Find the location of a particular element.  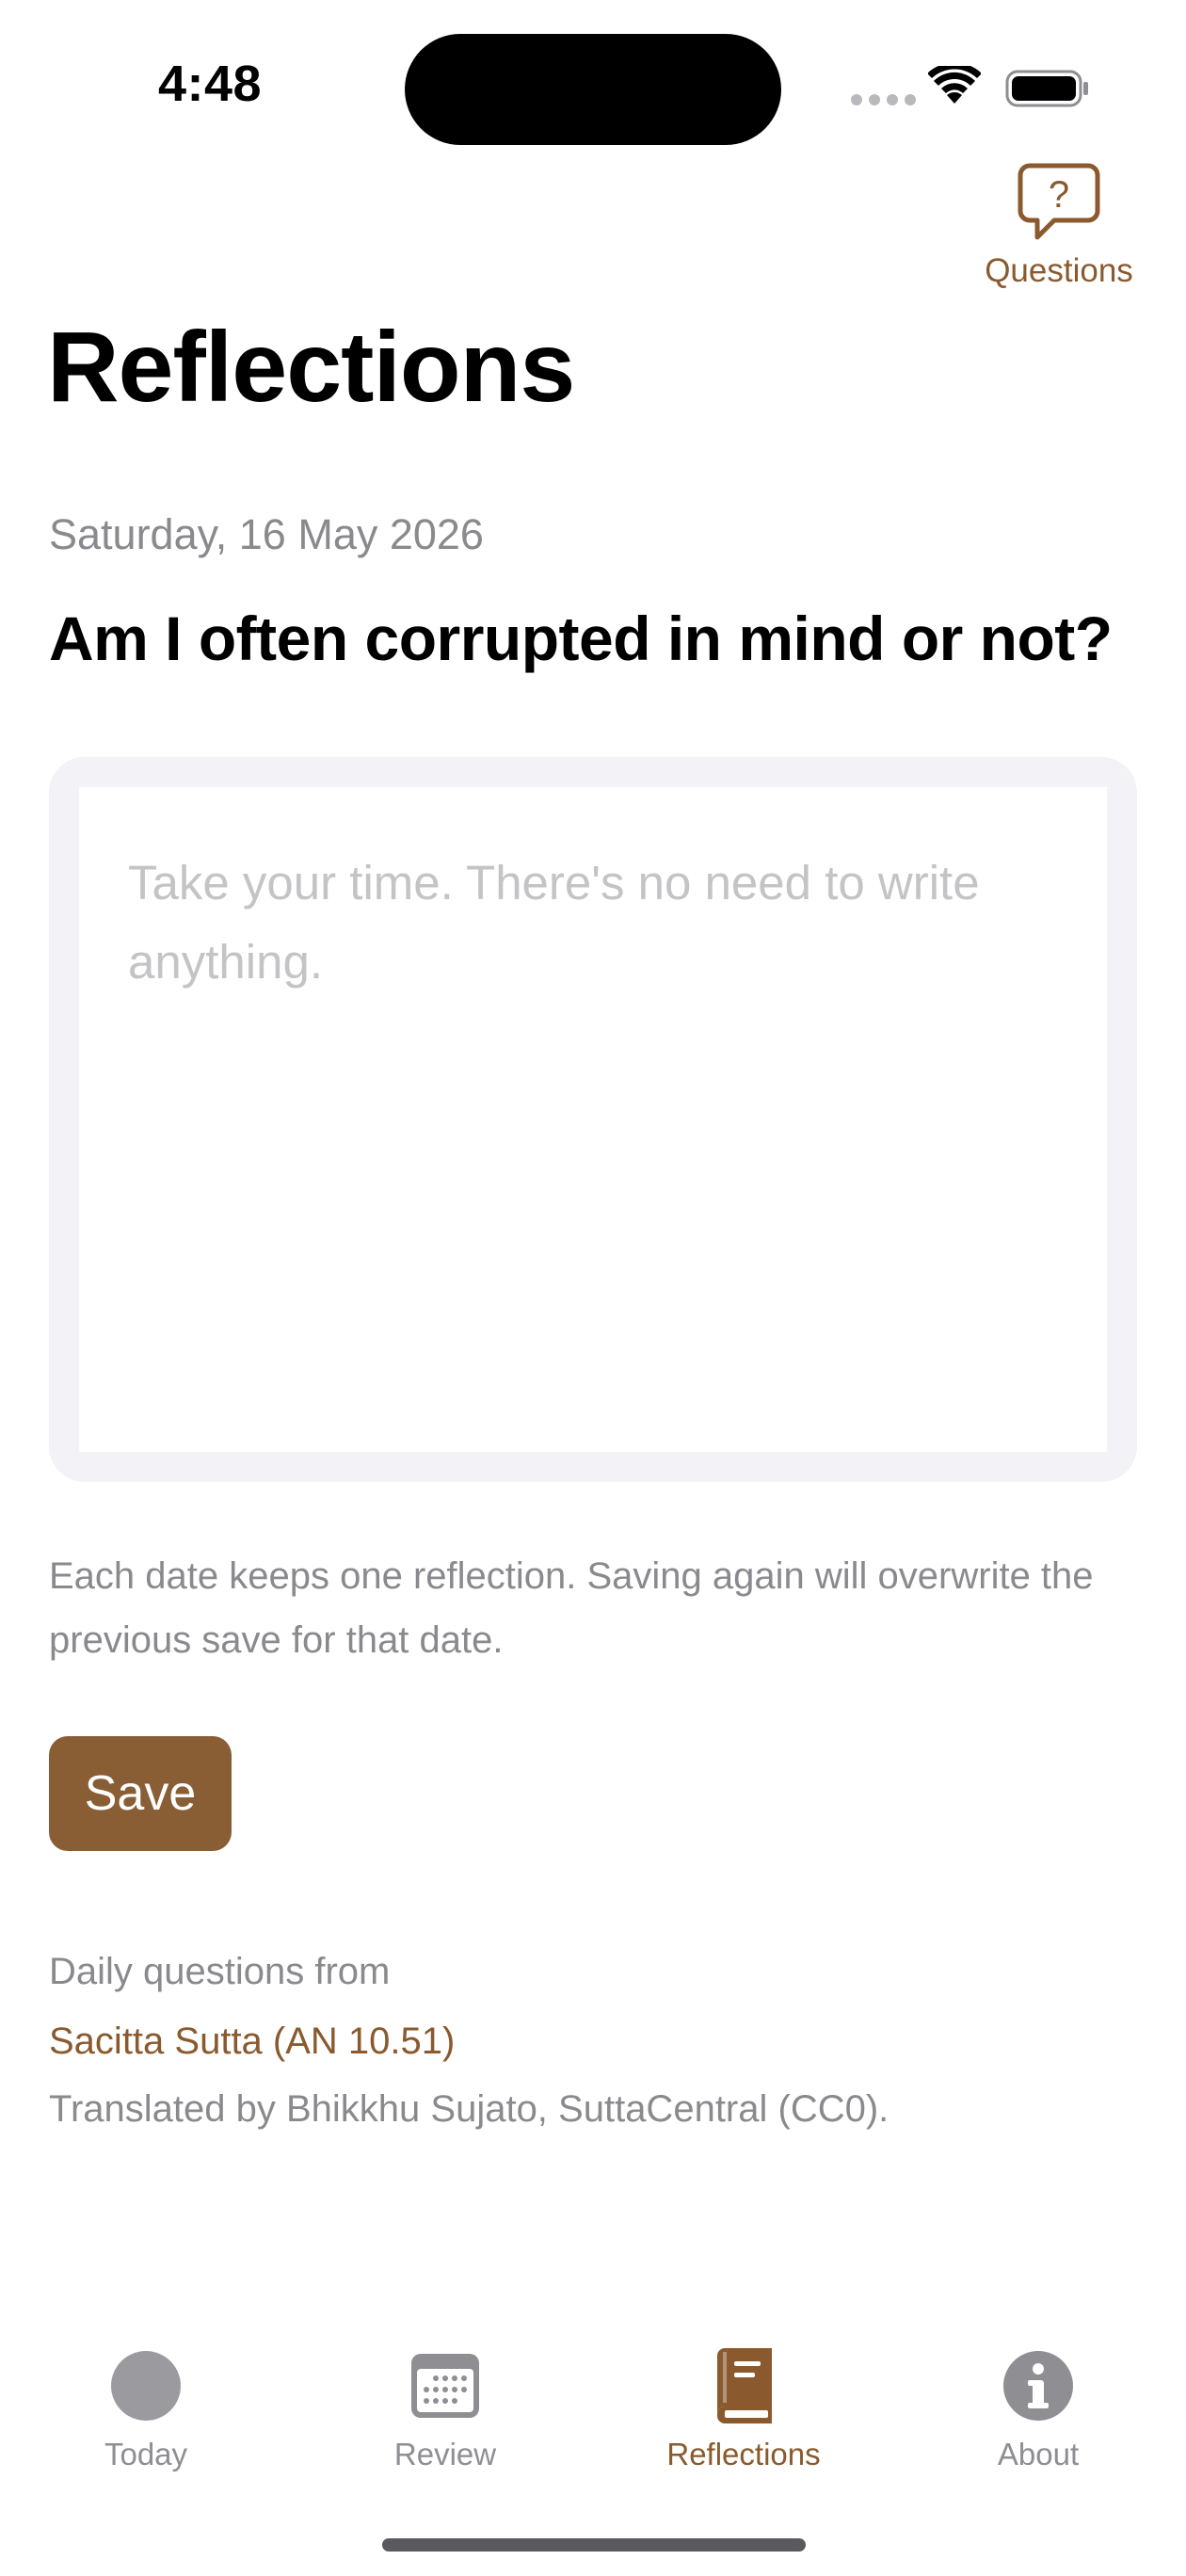

tab-label: Review is located at coordinates (445, 2454).